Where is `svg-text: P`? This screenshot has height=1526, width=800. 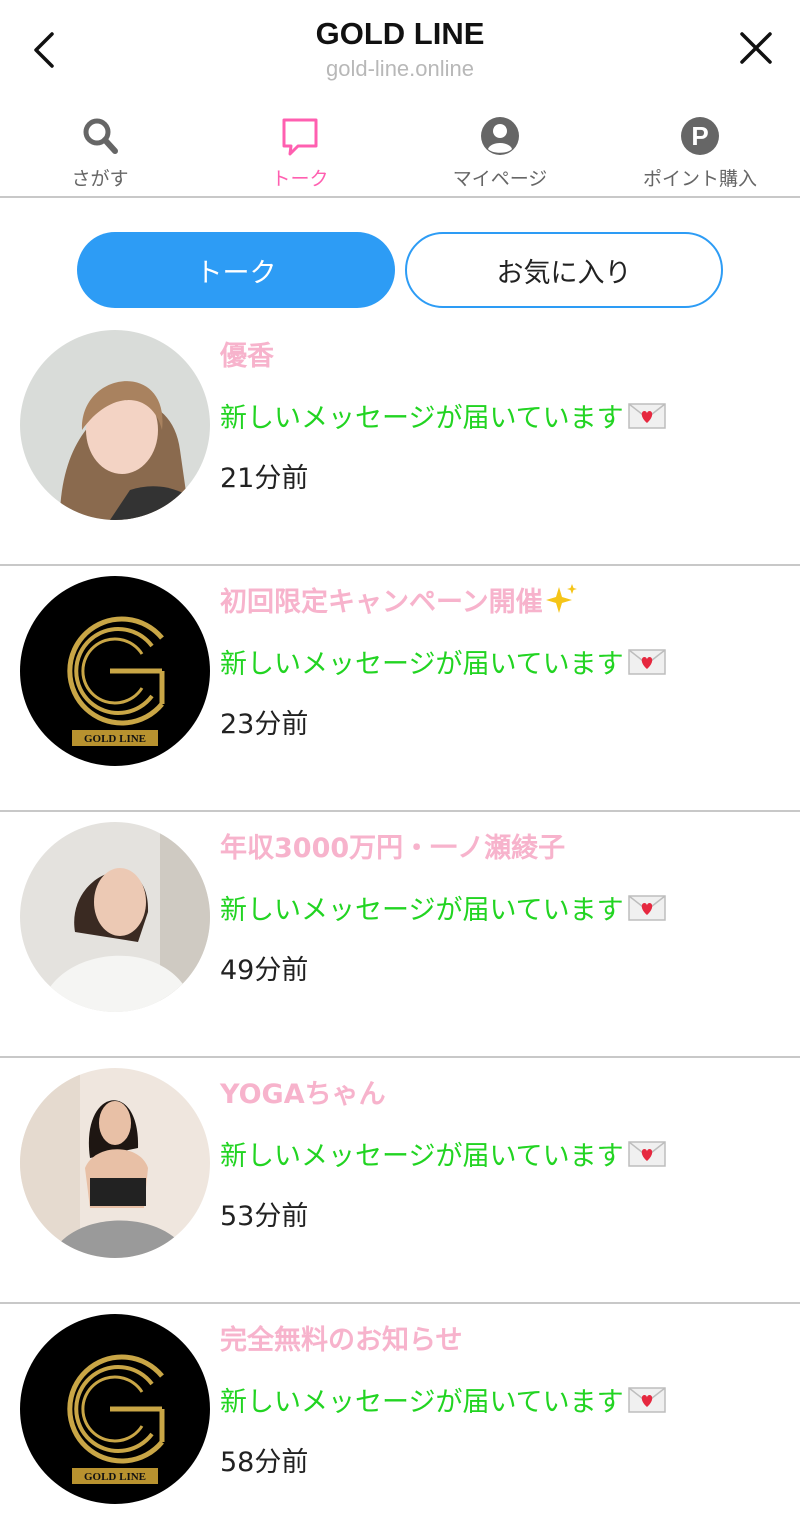 svg-text: P is located at coordinates (699, 136).